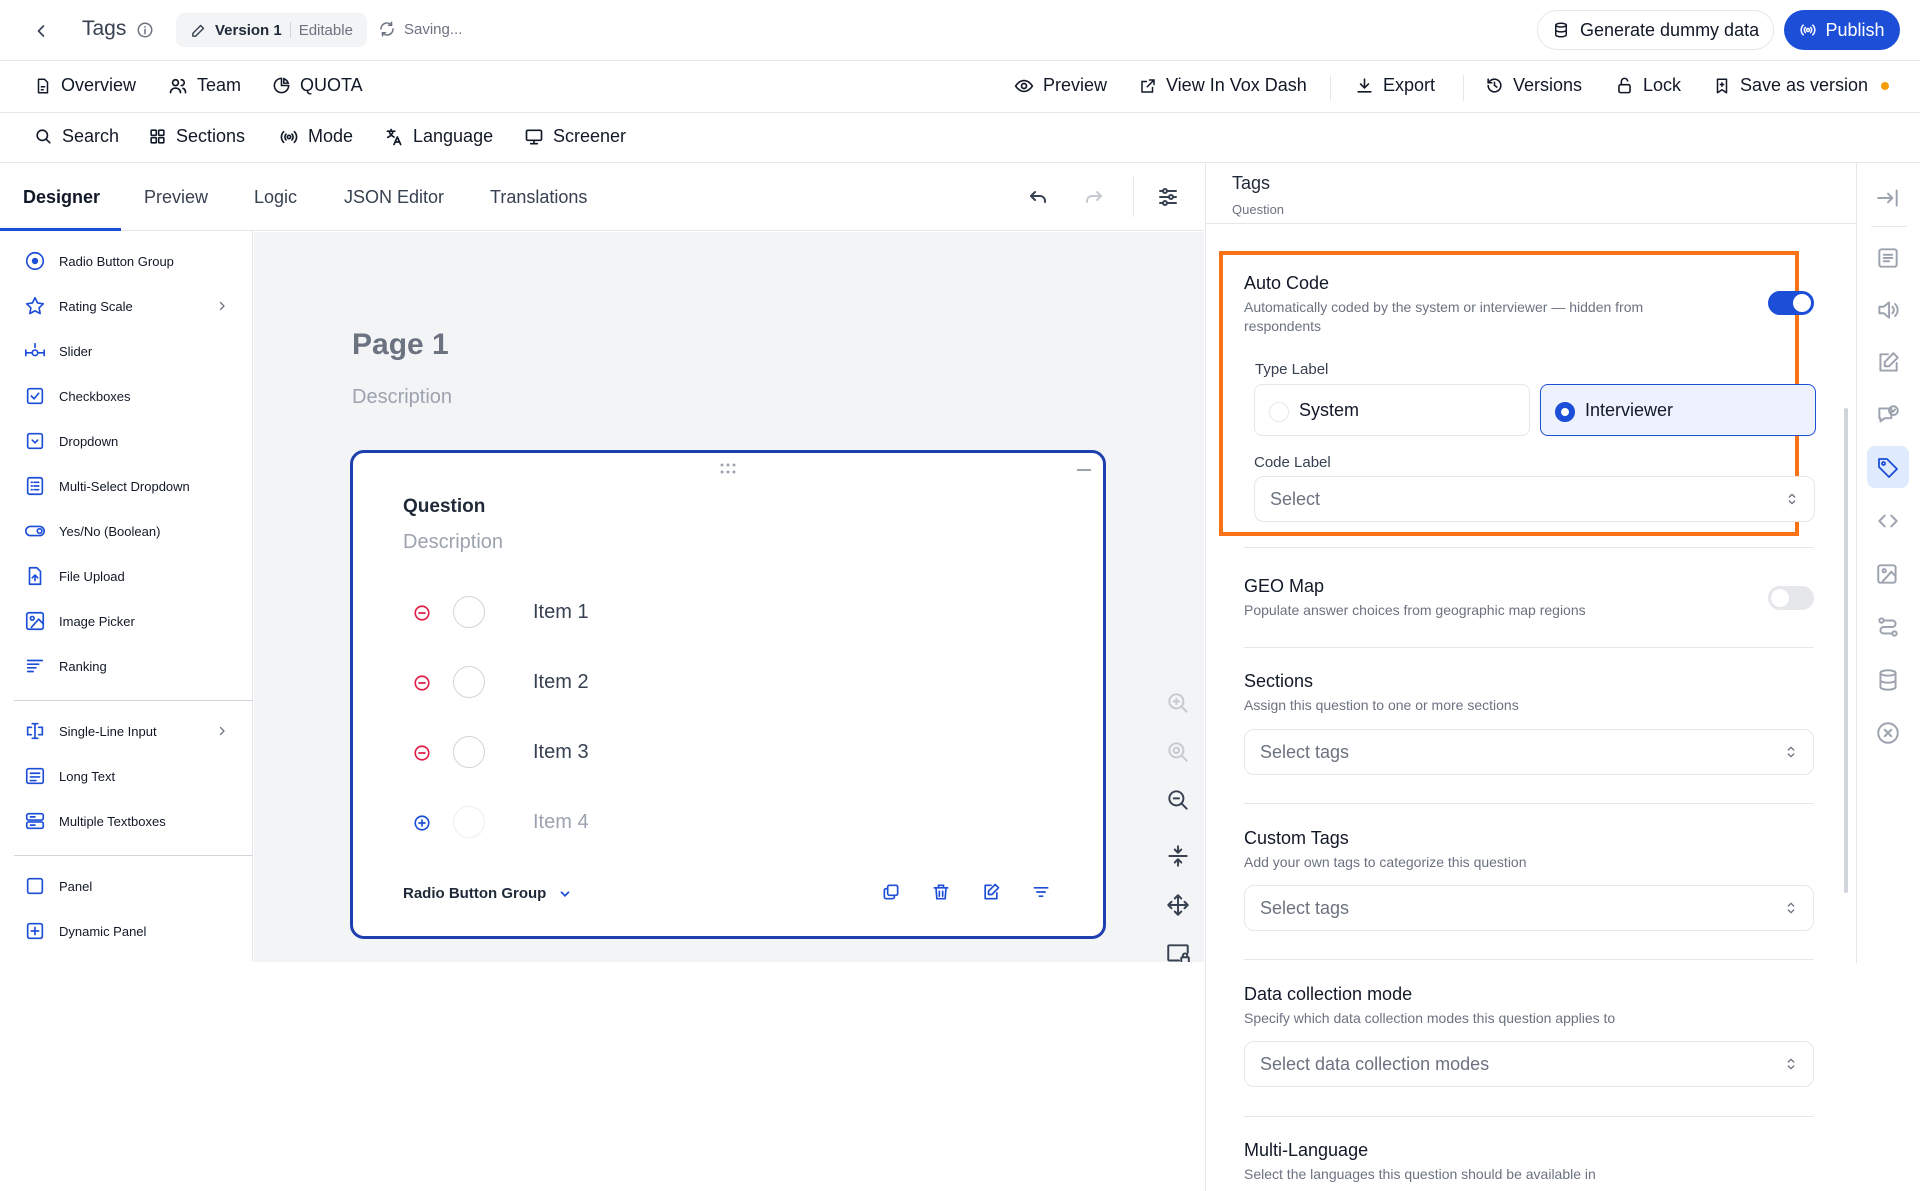 The width and height of the screenshot is (1920, 1191). I want to click on question-title: Question, so click(444, 507).